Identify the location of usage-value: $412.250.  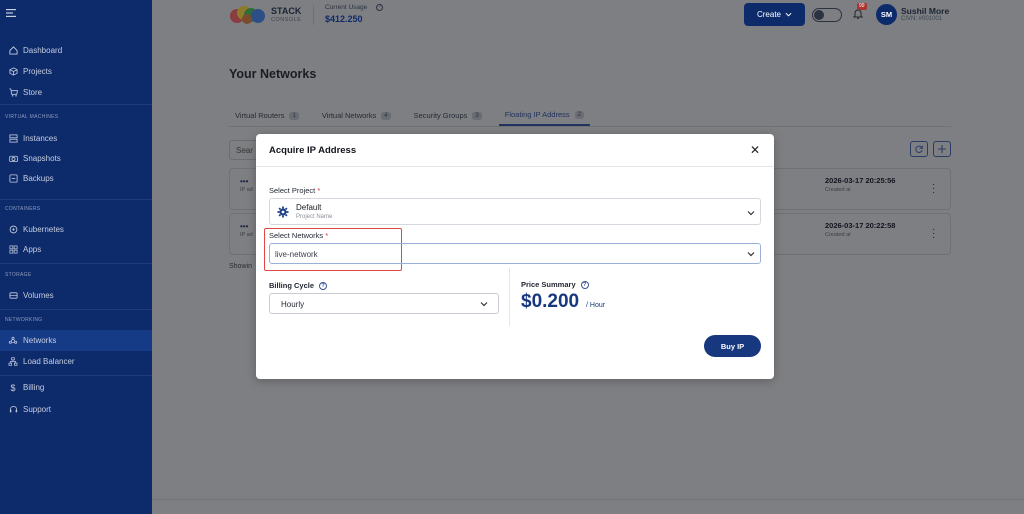
(344, 19).